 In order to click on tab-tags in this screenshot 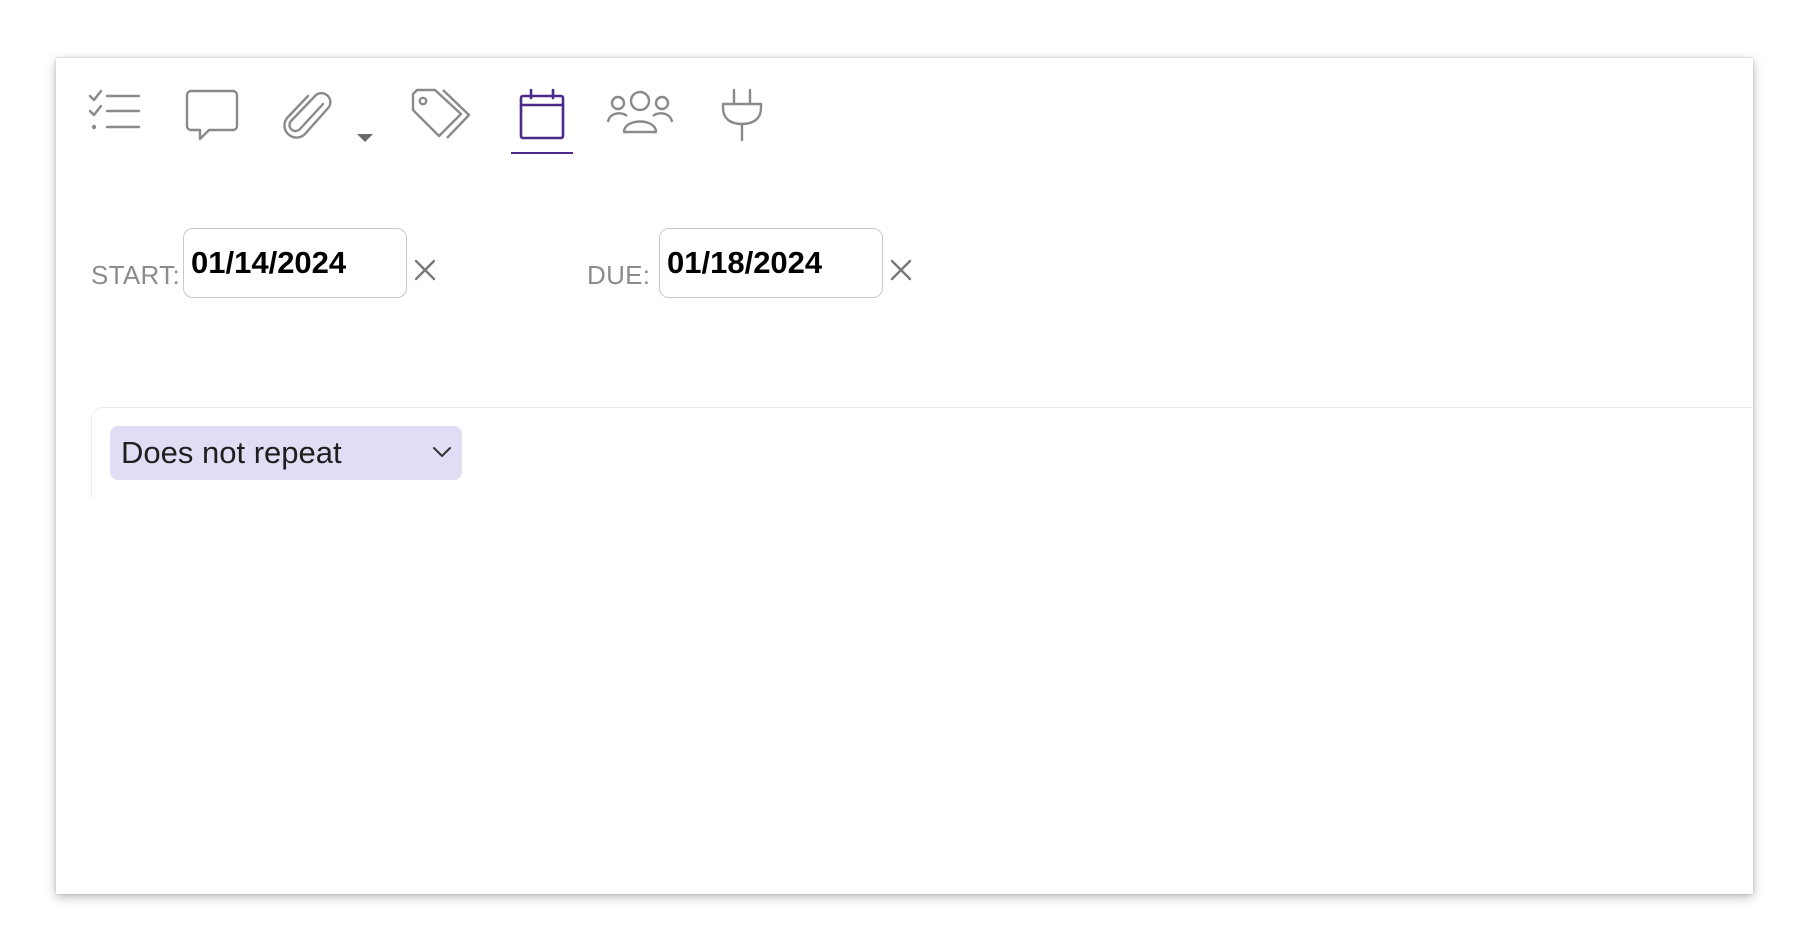, I will do `click(442, 121)`.